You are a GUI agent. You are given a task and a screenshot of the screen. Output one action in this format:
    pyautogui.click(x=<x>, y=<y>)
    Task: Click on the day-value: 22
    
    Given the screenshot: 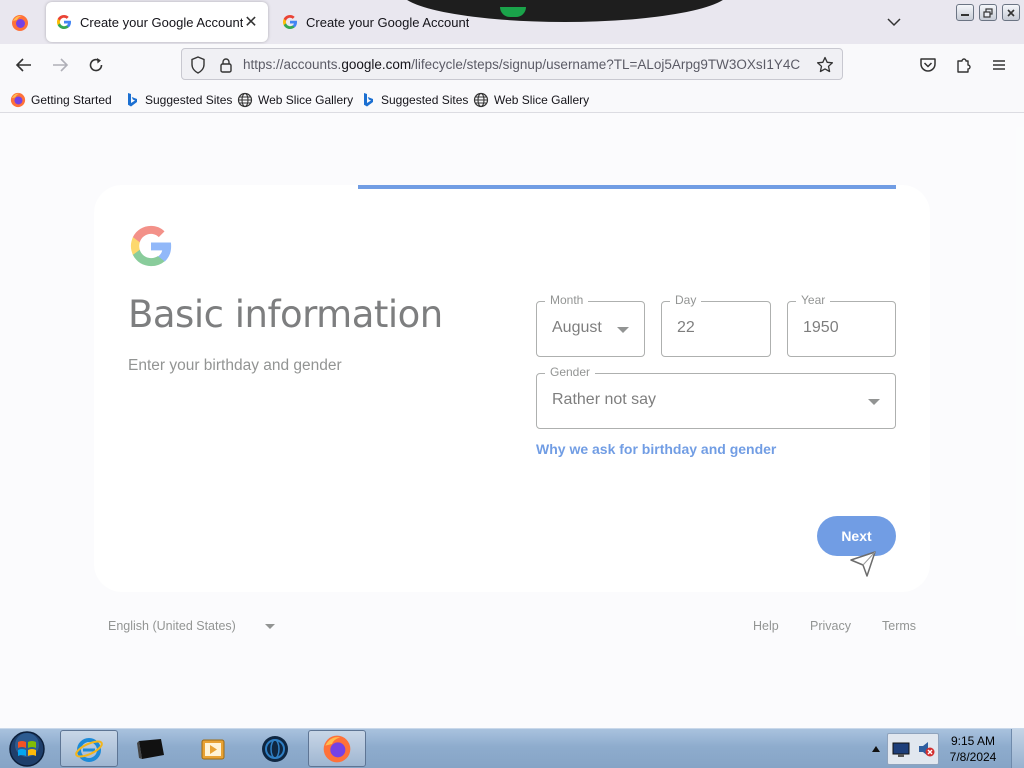 What is the action you would take?
    pyautogui.click(x=686, y=327)
    